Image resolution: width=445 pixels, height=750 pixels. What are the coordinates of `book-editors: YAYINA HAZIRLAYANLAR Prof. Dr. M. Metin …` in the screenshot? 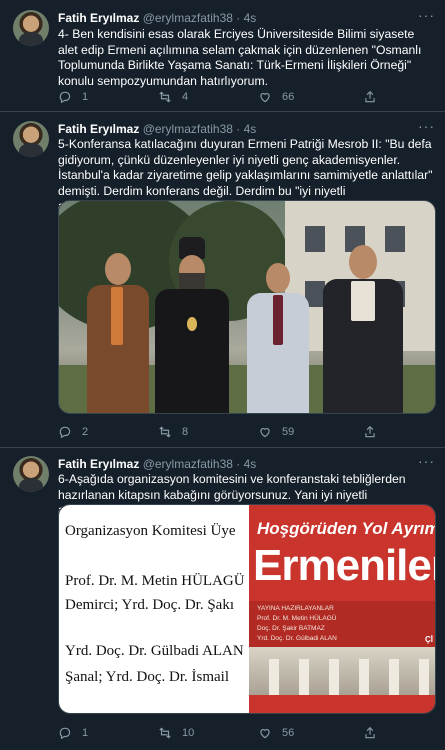 It's located at (342, 624).